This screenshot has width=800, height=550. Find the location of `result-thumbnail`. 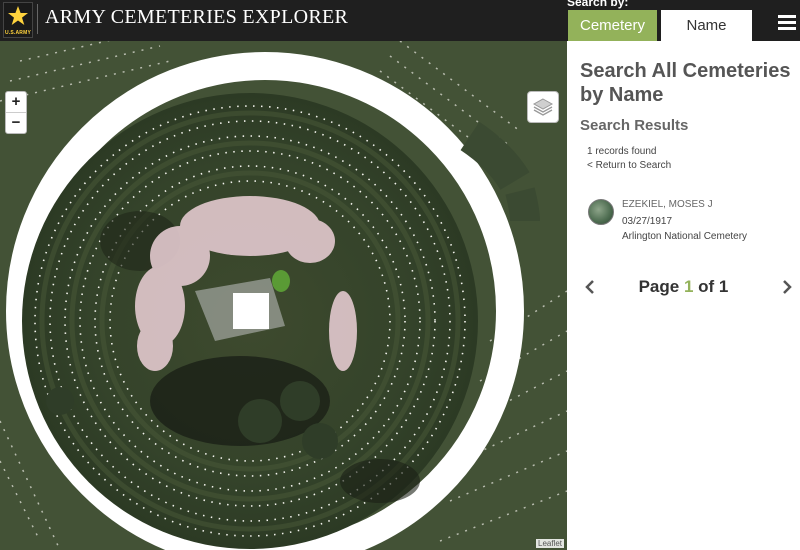

result-thumbnail is located at coordinates (601, 212).